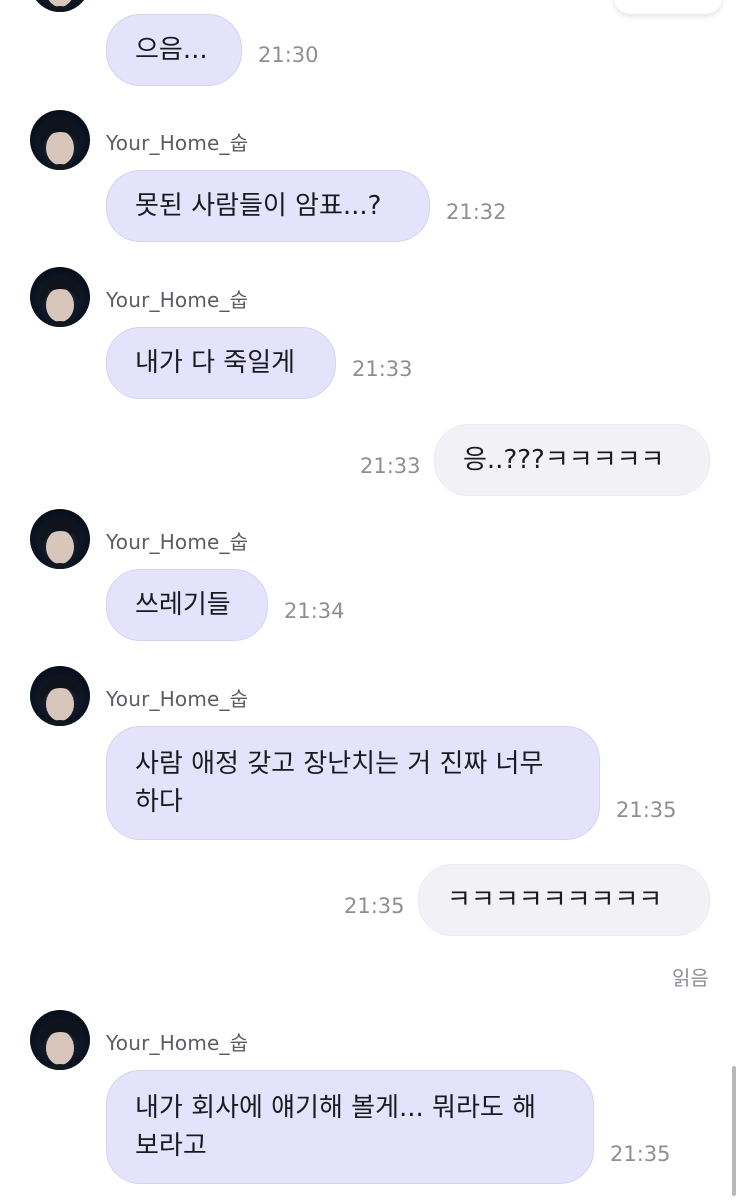 Image resolution: width=742 pixels, height=1200 pixels. I want to click on message-text: 내가 다 죽일게, so click(215, 363).